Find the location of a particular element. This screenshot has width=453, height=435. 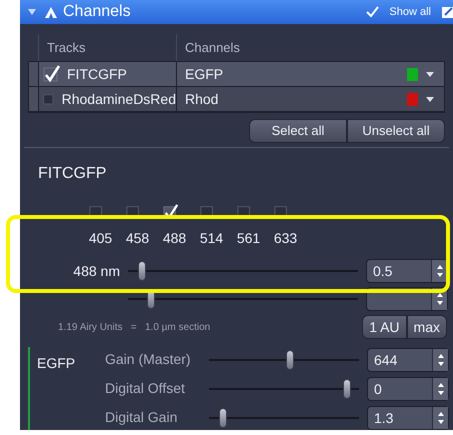

column-header: Tracks is located at coordinates (107, 47).